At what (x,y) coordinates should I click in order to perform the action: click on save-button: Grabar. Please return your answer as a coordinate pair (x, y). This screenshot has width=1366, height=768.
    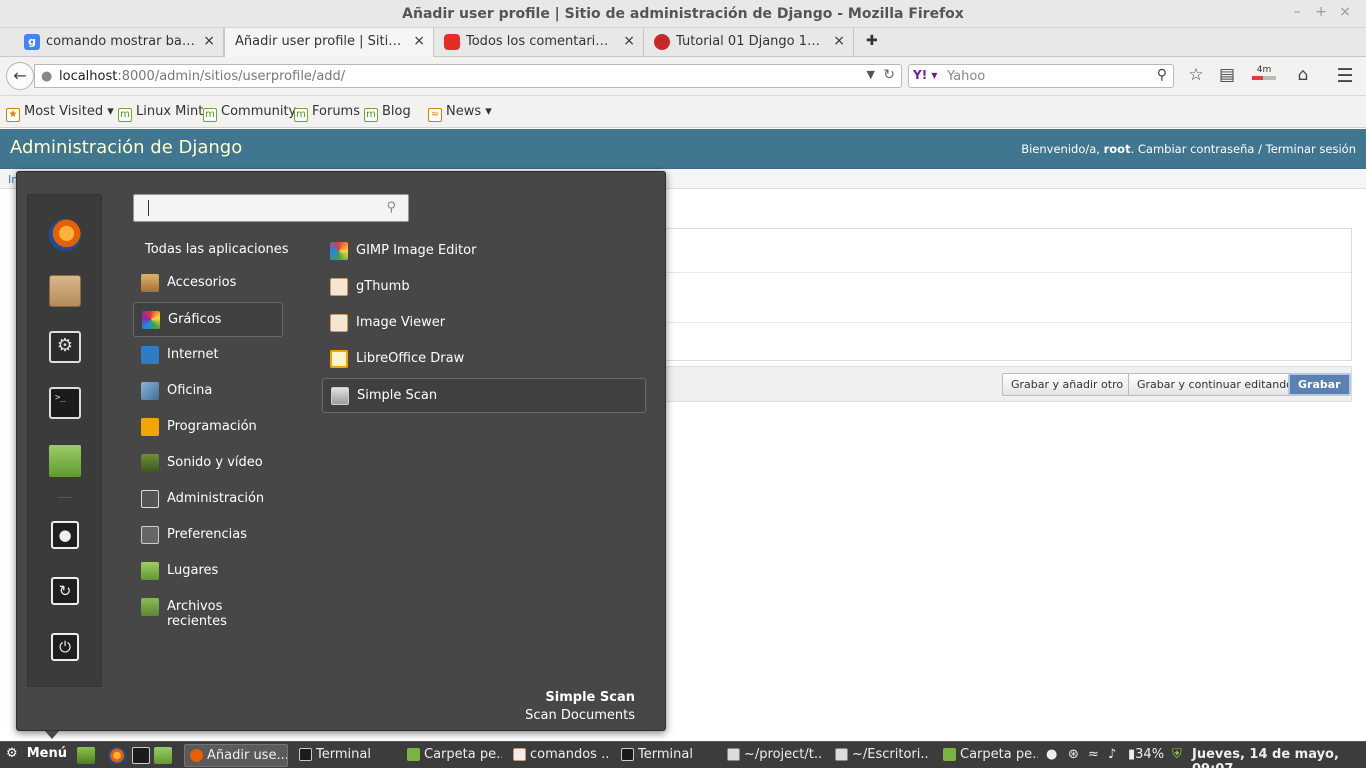
    Looking at the image, I should click on (1319, 384).